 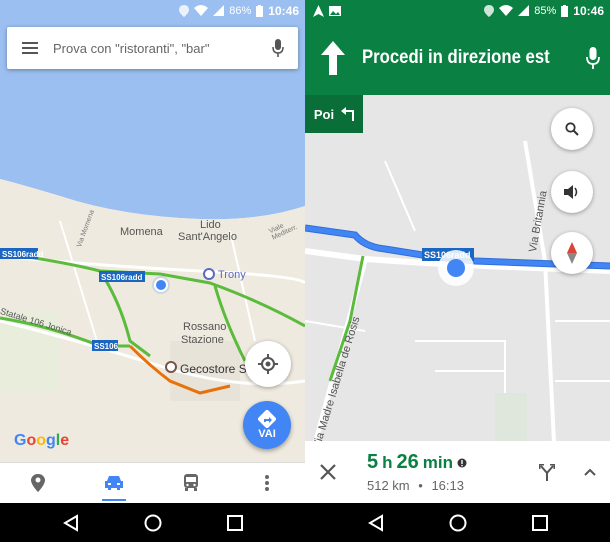 I want to click on compass-button, so click(x=572, y=253).